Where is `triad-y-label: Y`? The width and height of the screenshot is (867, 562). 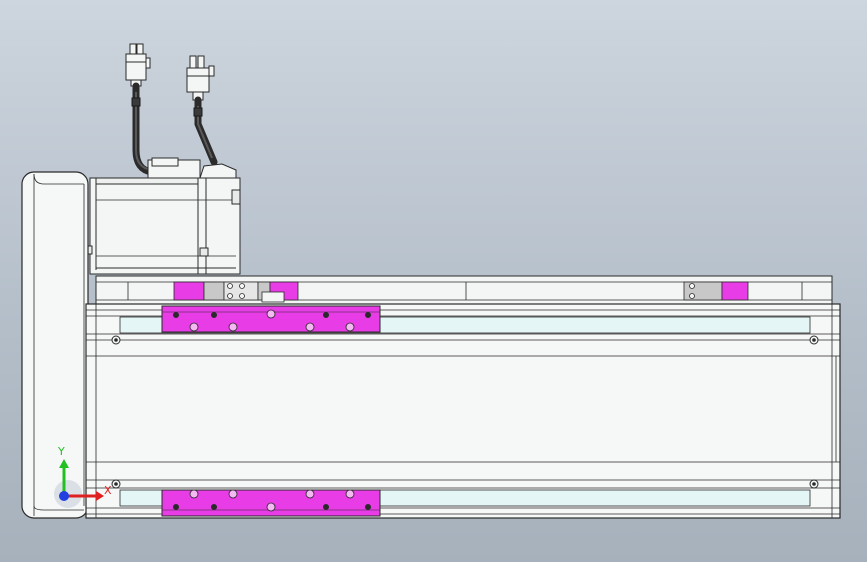
triad-y-label: Y is located at coordinates (61, 451).